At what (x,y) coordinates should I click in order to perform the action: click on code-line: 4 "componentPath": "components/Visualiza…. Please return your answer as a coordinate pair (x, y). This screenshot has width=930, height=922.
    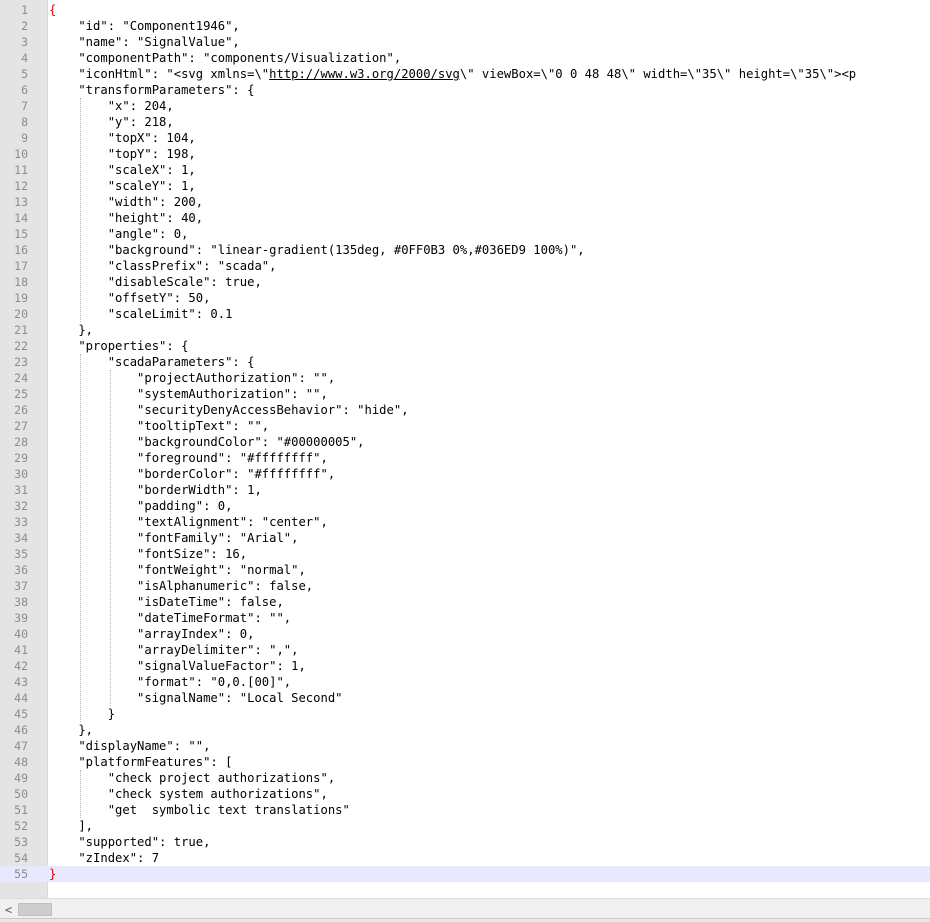
    Looking at the image, I should click on (465, 58).